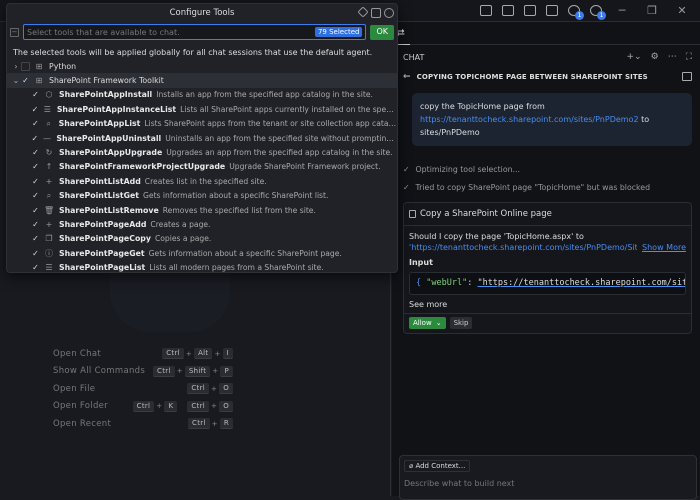 This screenshot has height=500, width=700. I want to click on back-arrow-icon: ←, so click(407, 77).